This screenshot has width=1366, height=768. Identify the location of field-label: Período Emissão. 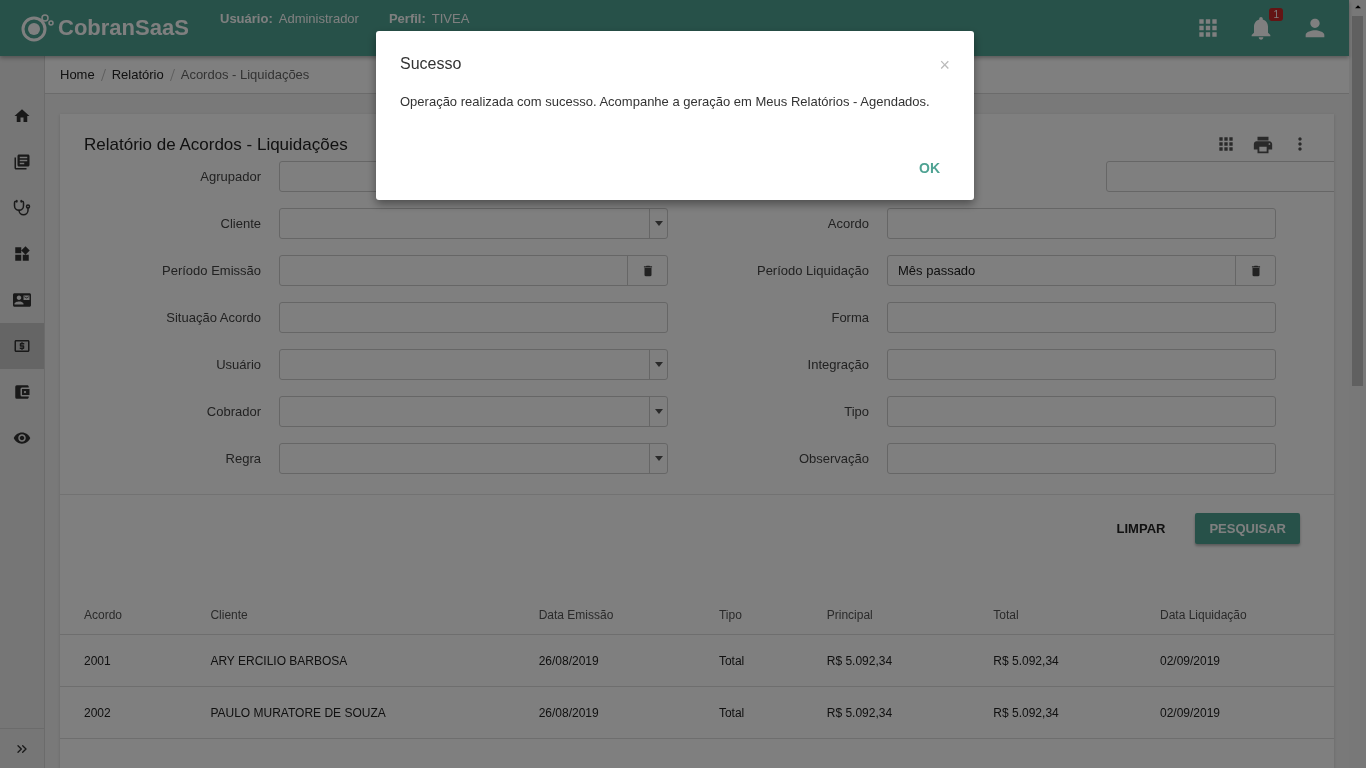
(211, 270).